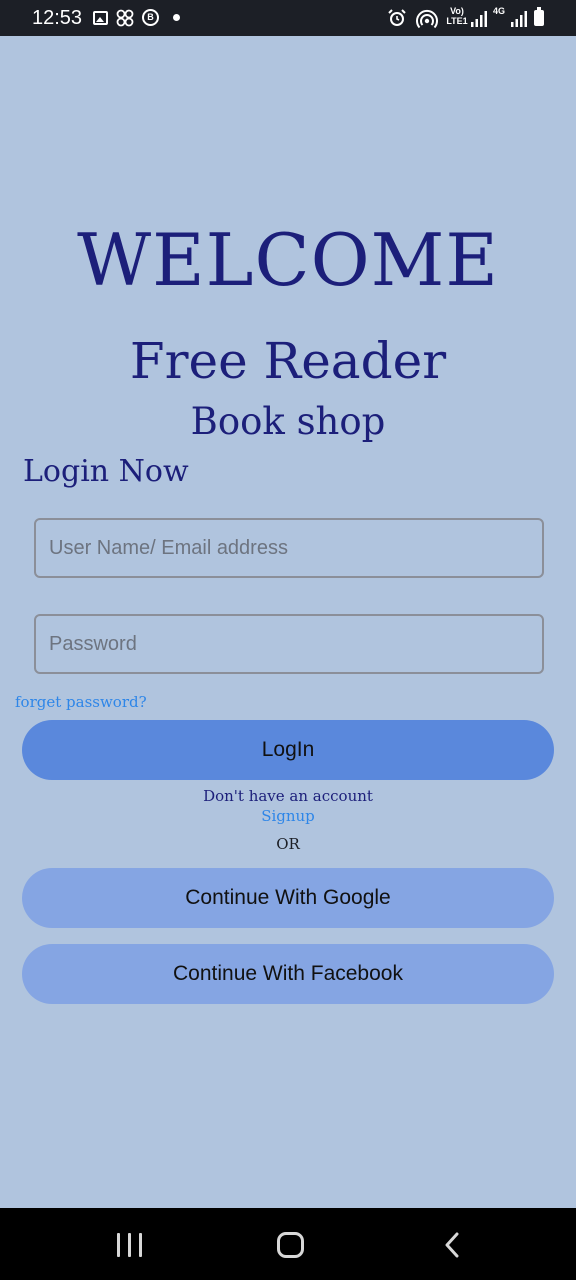  Describe the element at coordinates (125, 18) in the screenshot. I see `clover-icon` at that location.